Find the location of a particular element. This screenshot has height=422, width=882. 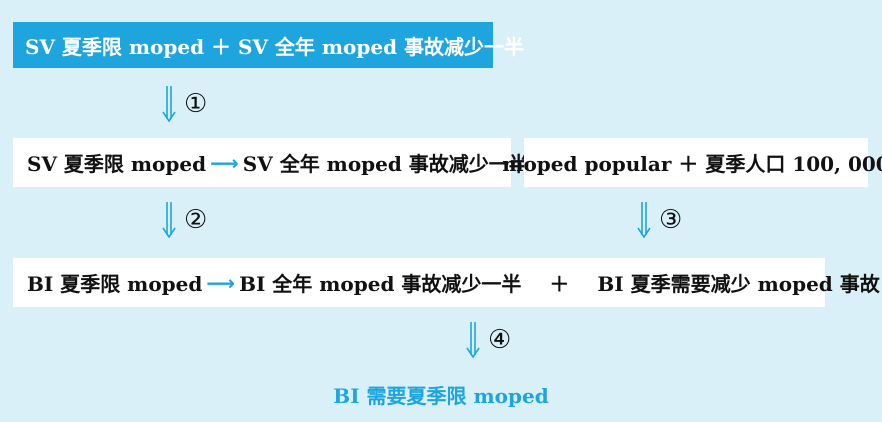

step-2-connector: ② is located at coordinates (184, 220).